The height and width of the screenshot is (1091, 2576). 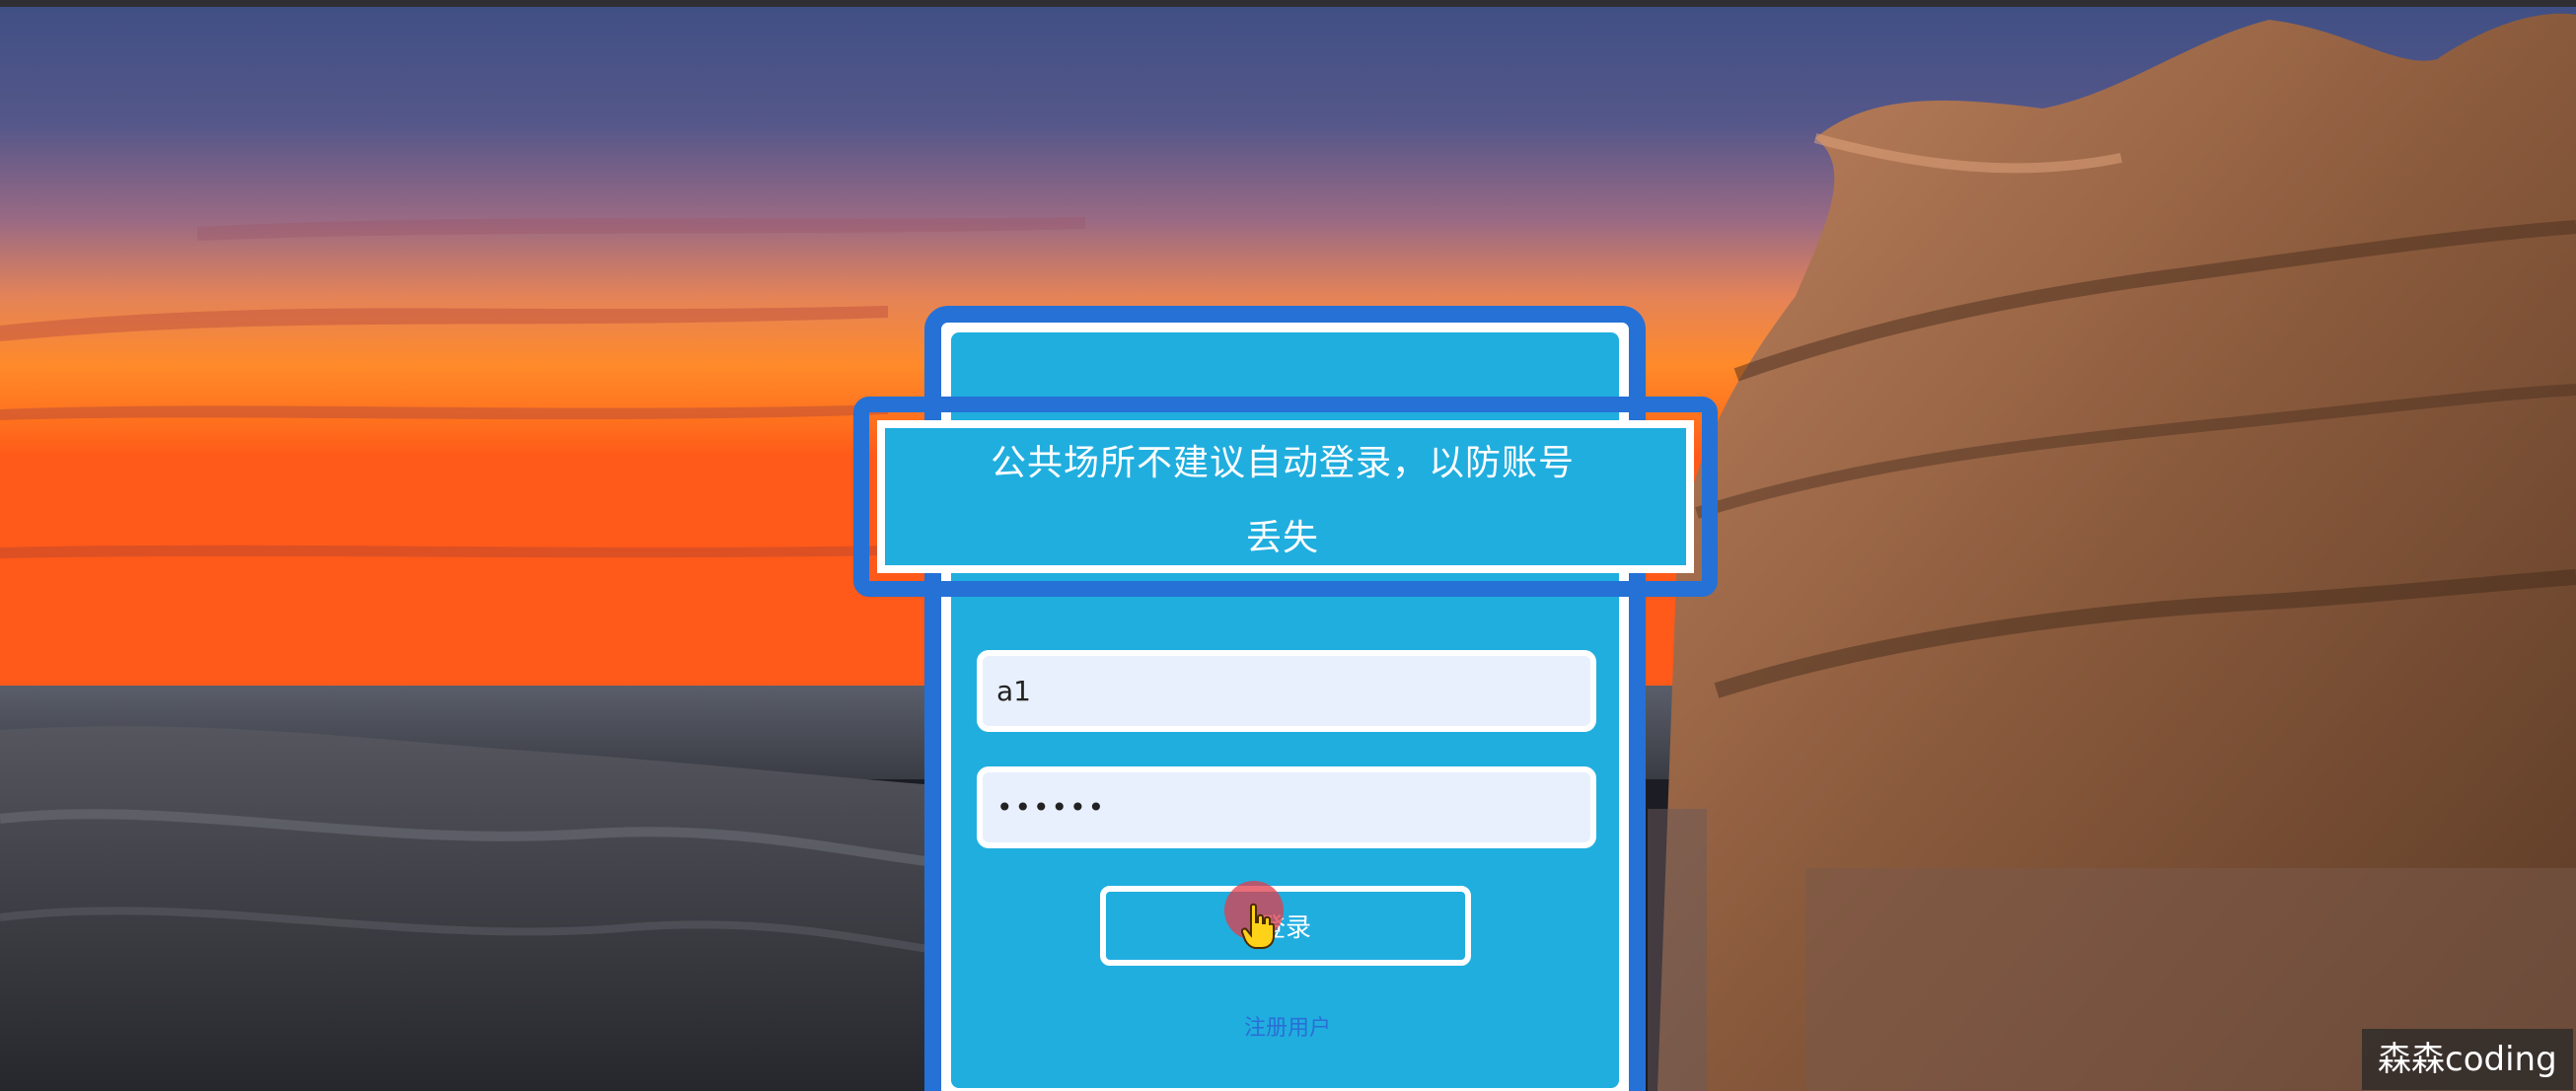 I want to click on register-link: 注册用户, so click(x=1288, y=1026).